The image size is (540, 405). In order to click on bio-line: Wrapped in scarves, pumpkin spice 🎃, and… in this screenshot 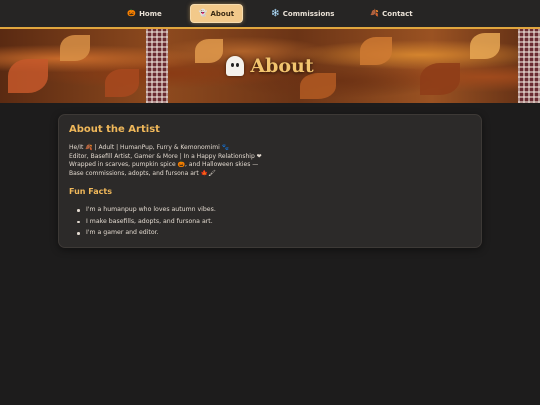, I will do `click(164, 164)`.